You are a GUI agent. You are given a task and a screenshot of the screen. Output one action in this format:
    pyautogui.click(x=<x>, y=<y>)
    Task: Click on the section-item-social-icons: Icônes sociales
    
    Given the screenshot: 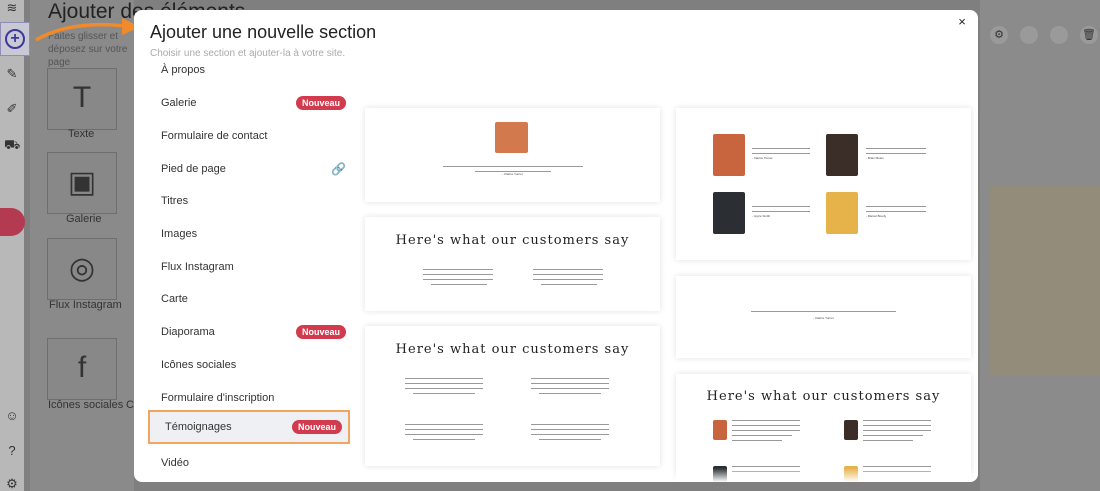 What is the action you would take?
    pyautogui.click(x=249, y=365)
    